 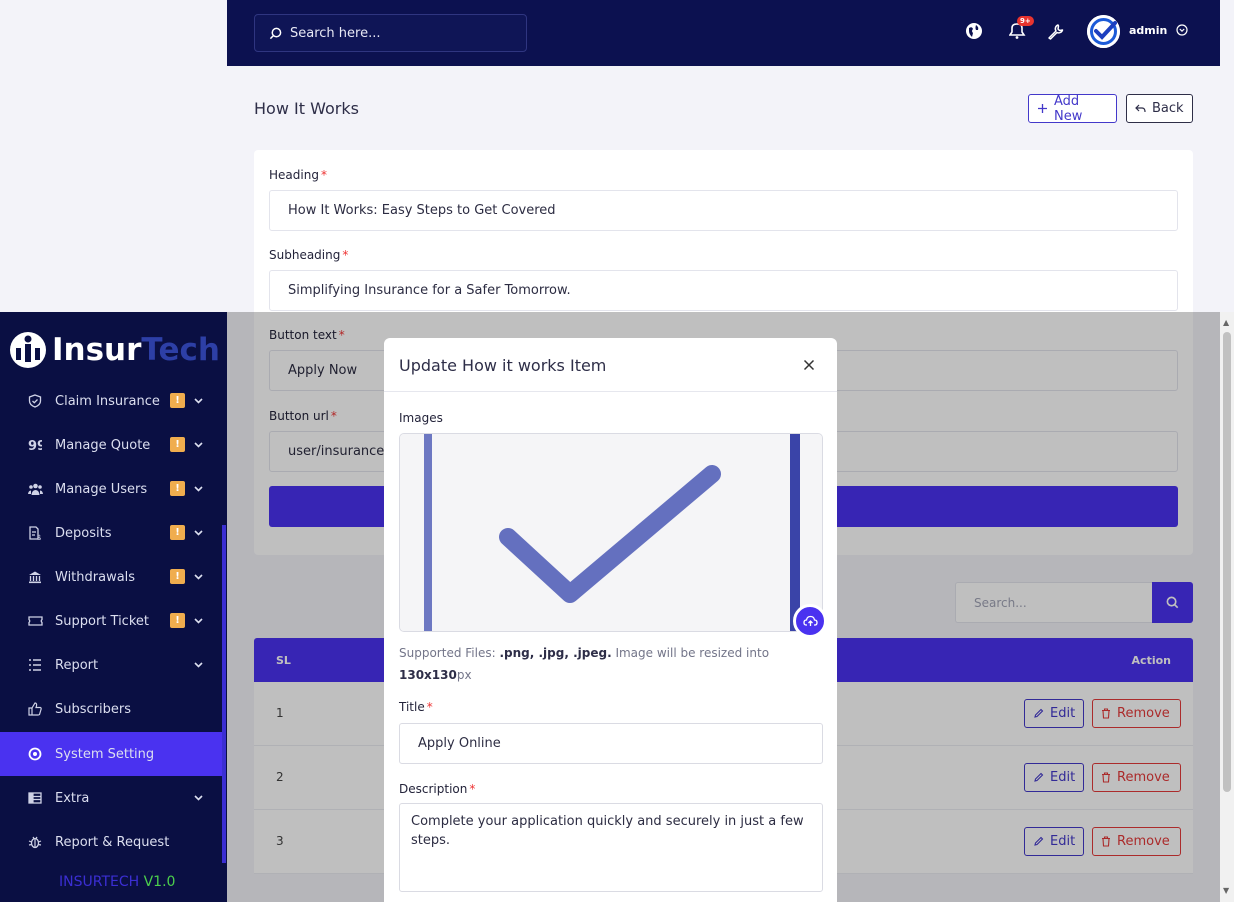 I want to click on sidebar-item-support-ticket: Support Ticket !, so click(x=111, y=621).